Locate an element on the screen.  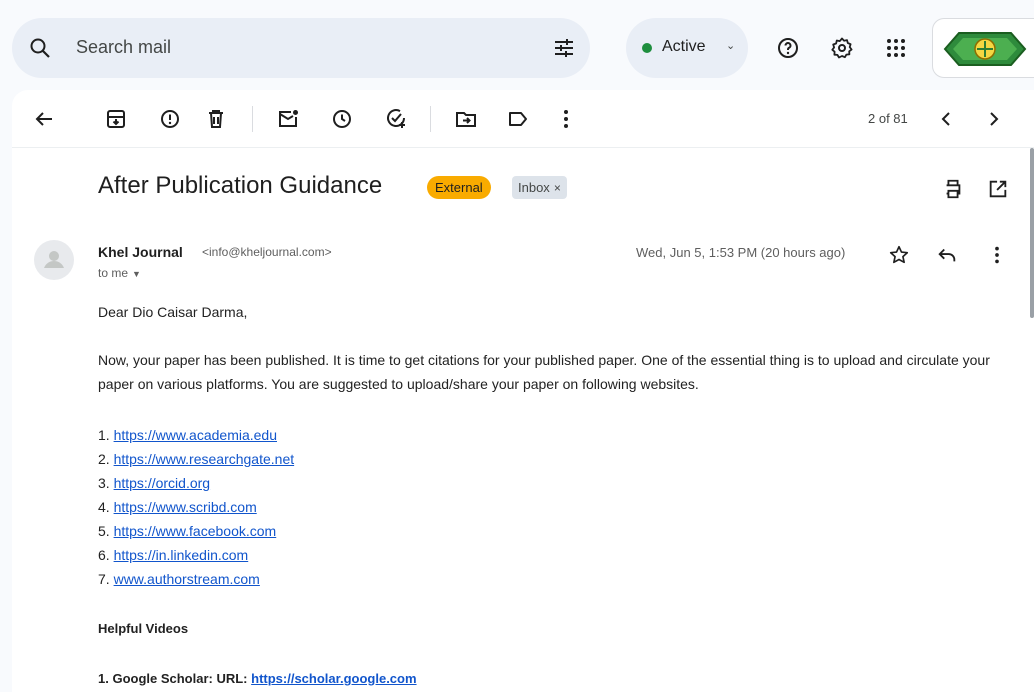
recipient-details: to me ▼ is located at coordinates (119, 273).